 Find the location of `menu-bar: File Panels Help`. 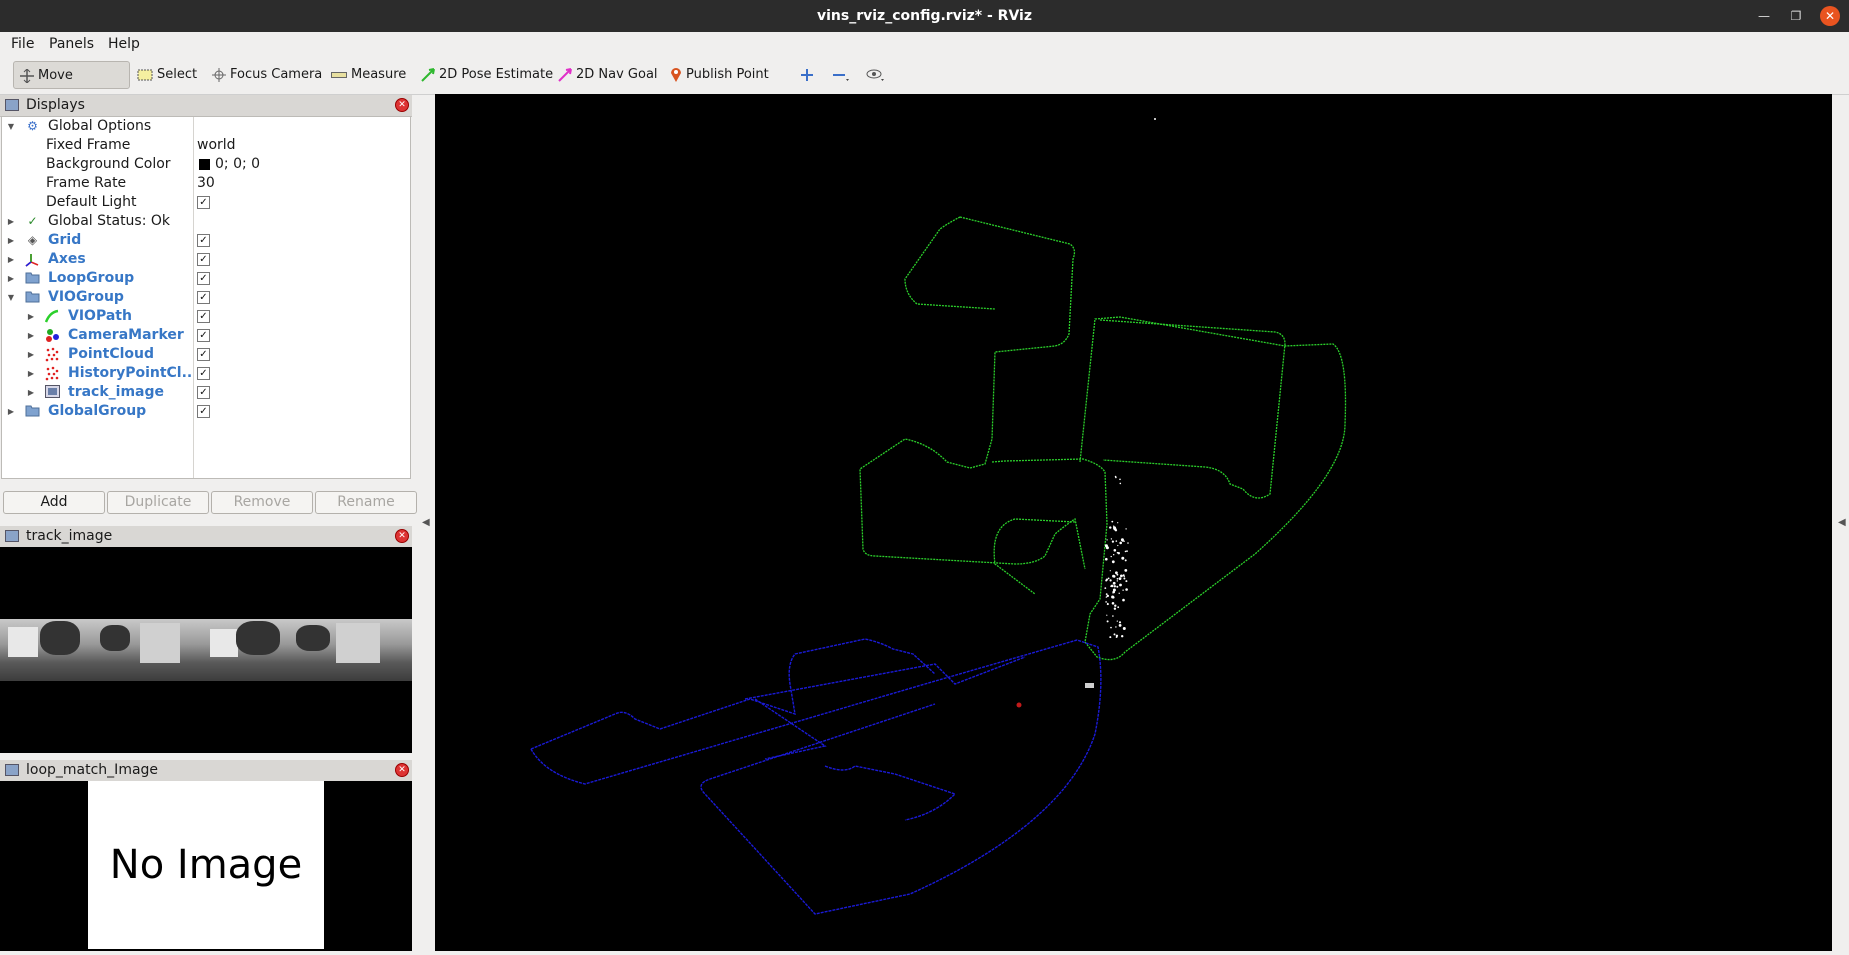

menu-bar: File Panels Help is located at coordinates (924, 44).